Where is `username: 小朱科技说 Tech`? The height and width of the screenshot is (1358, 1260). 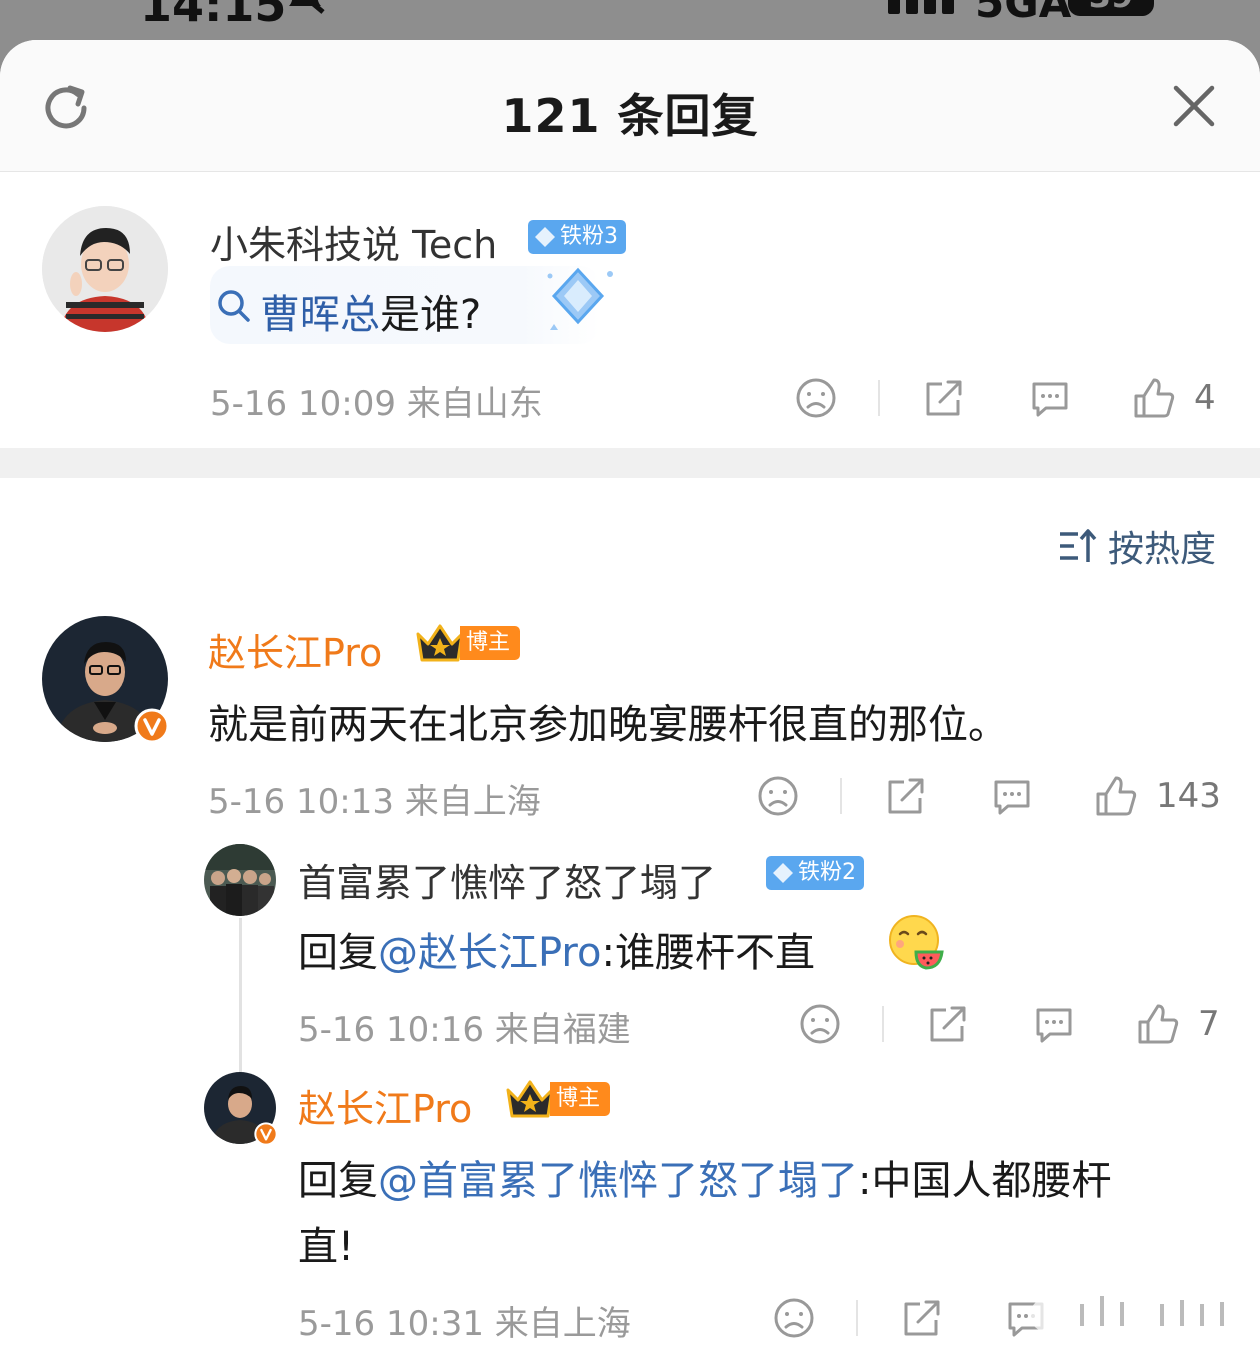 username: 小朱科技说 Tech is located at coordinates (353, 241).